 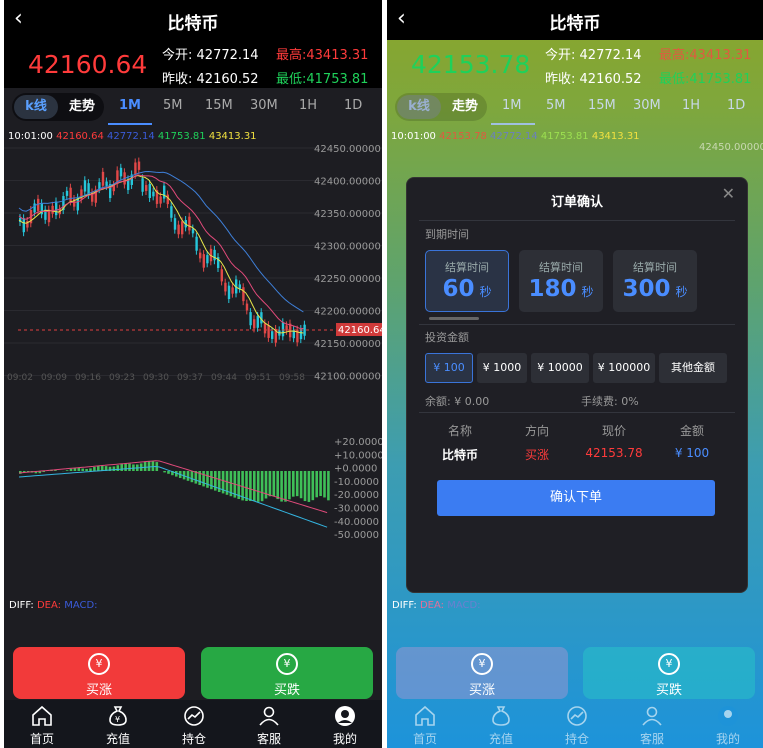 What do you see at coordinates (463, 136) in the screenshot?
I see `ohlc-close: 42153.78` at bounding box center [463, 136].